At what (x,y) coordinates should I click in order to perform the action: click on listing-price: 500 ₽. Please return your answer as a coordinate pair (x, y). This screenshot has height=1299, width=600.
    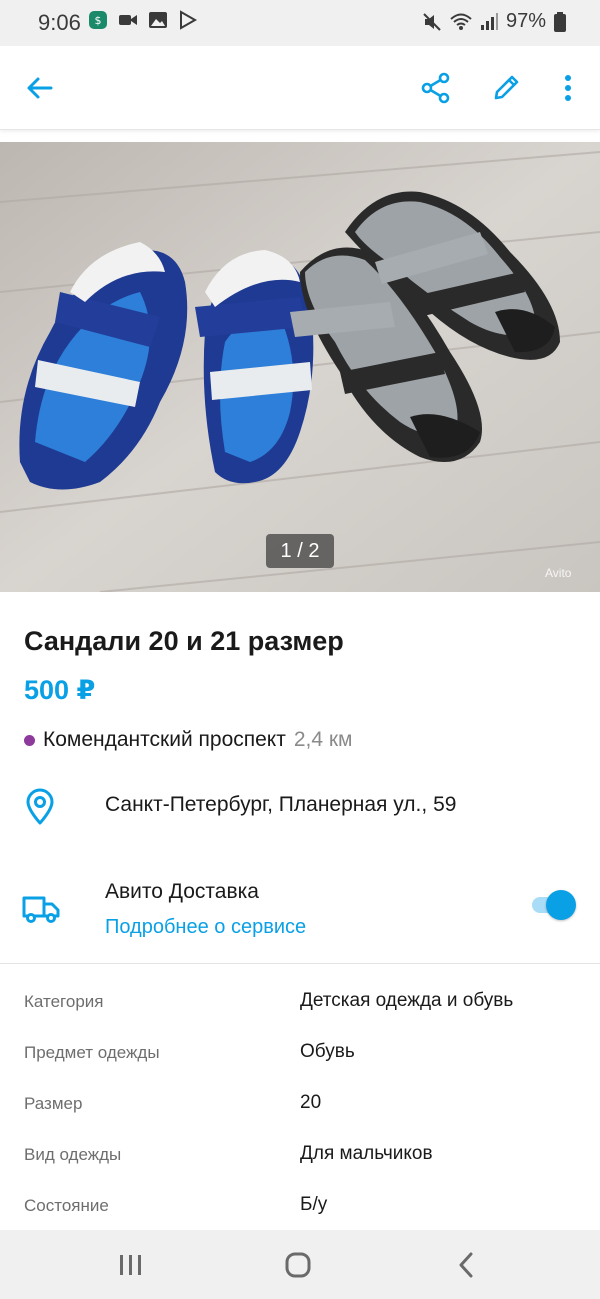
    Looking at the image, I should click on (60, 690).